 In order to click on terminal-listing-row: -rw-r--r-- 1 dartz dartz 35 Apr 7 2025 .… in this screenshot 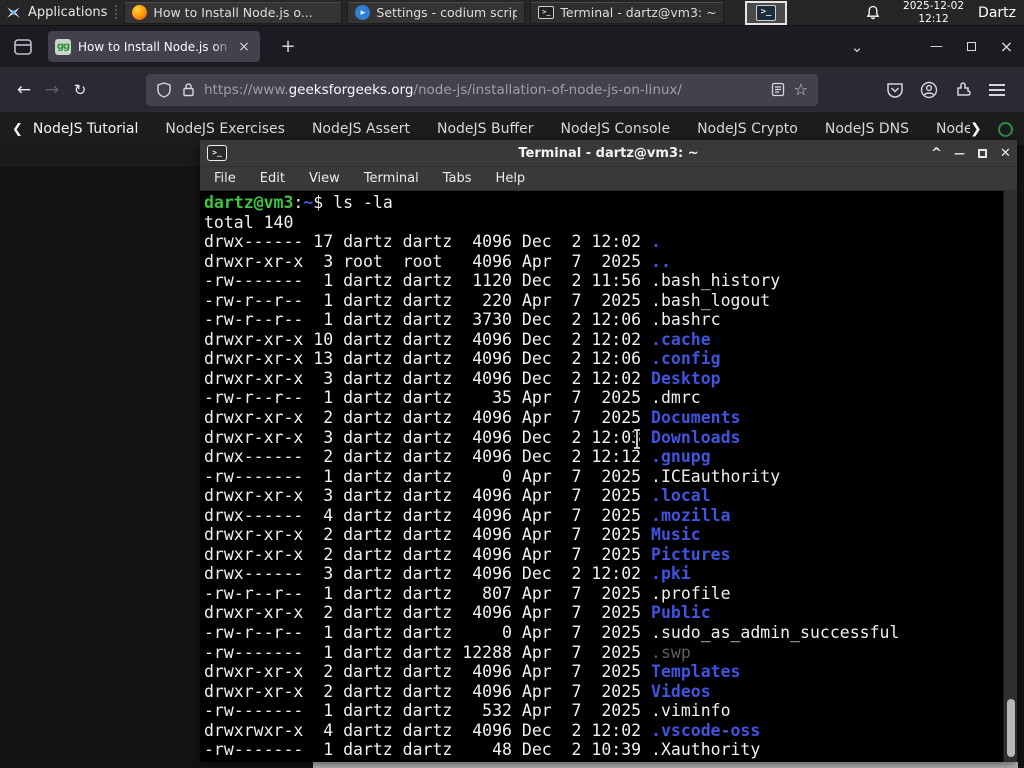, I will do `click(452, 398)`.